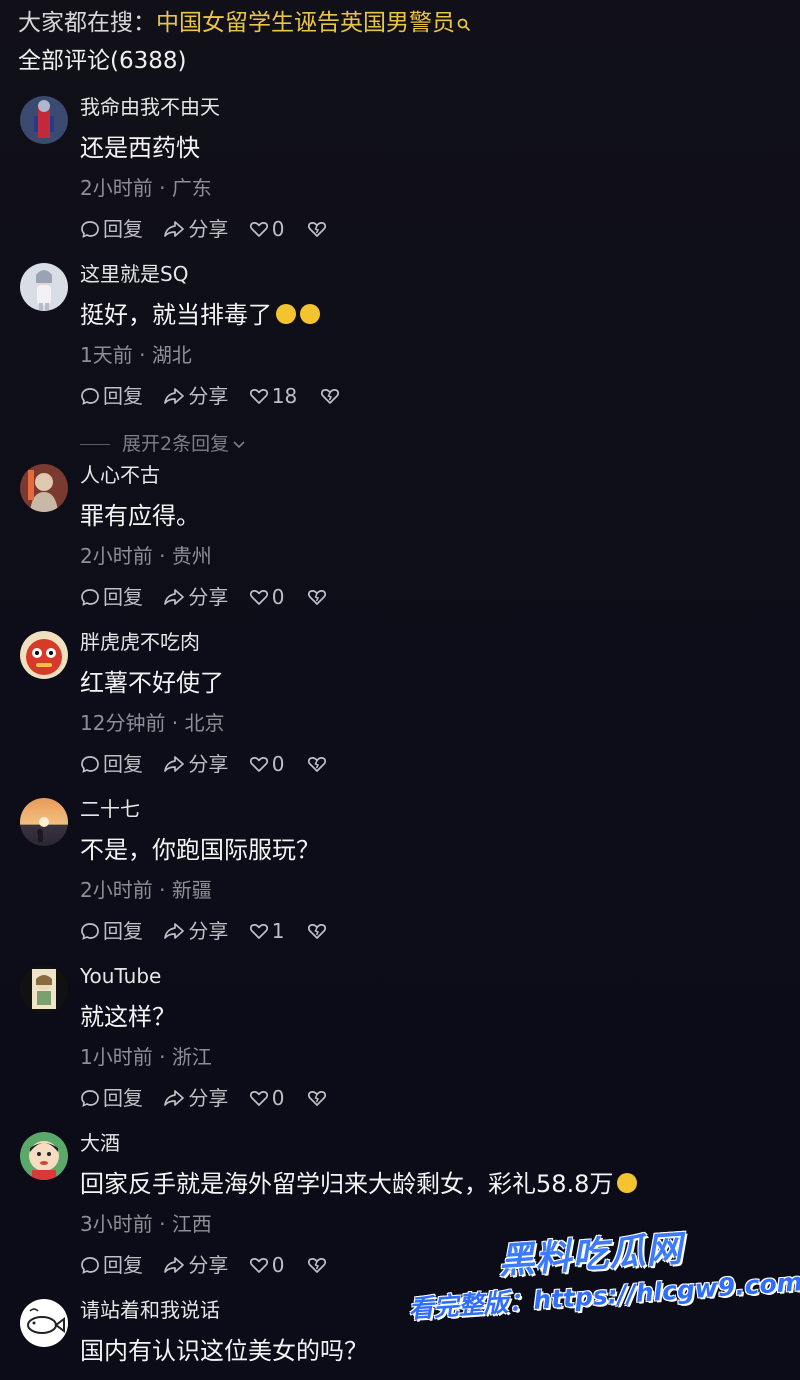 The height and width of the screenshot is (1380, 800). What do you see at coordinates (627, 1183) in the screenshot?
I see `thinking-emoji-icon` at bounding box center [627, 1183].